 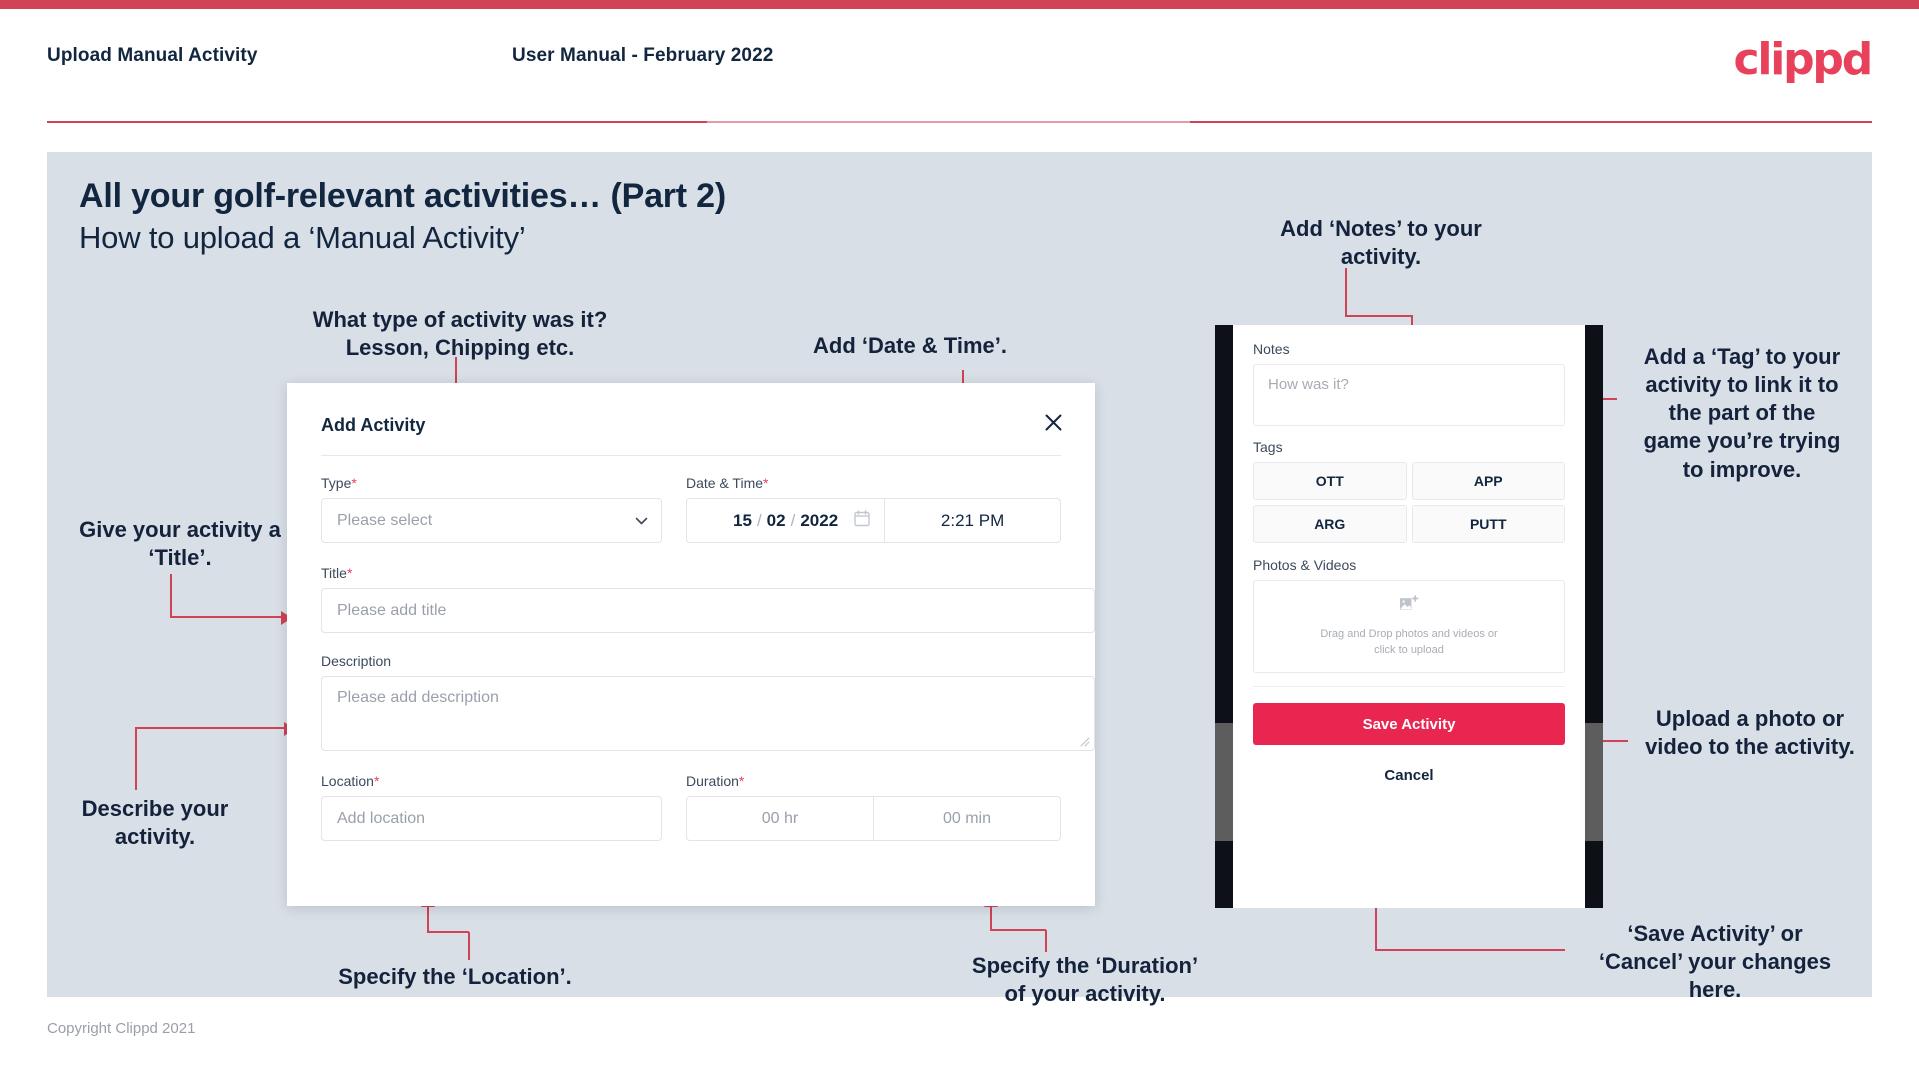 I want to click on annotation-title: Give your activity a ‘Title’., so click(x=180, y=544).